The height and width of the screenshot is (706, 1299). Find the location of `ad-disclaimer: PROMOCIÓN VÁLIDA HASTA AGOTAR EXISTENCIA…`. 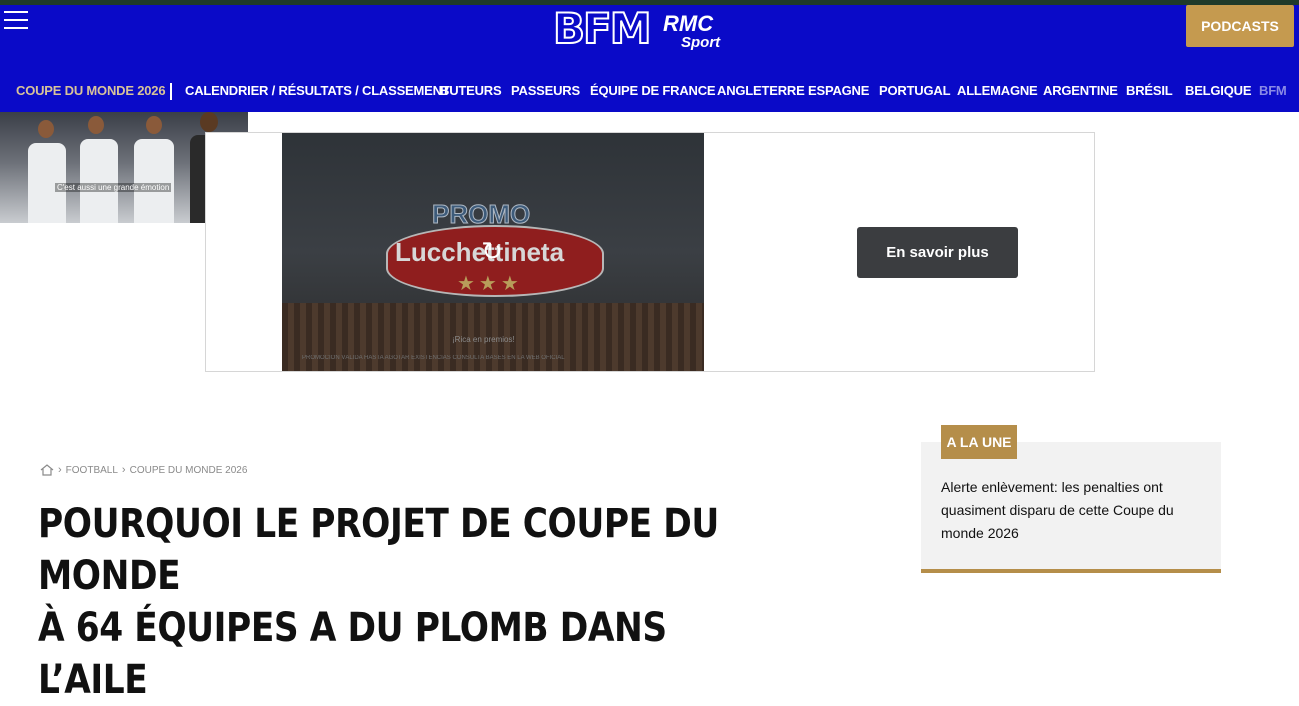

ad-disclaimer: PROMOCIÓN VÁLIDA HASTA AGOTAR EXISTENCIA… is located at coordinates (433, 358).